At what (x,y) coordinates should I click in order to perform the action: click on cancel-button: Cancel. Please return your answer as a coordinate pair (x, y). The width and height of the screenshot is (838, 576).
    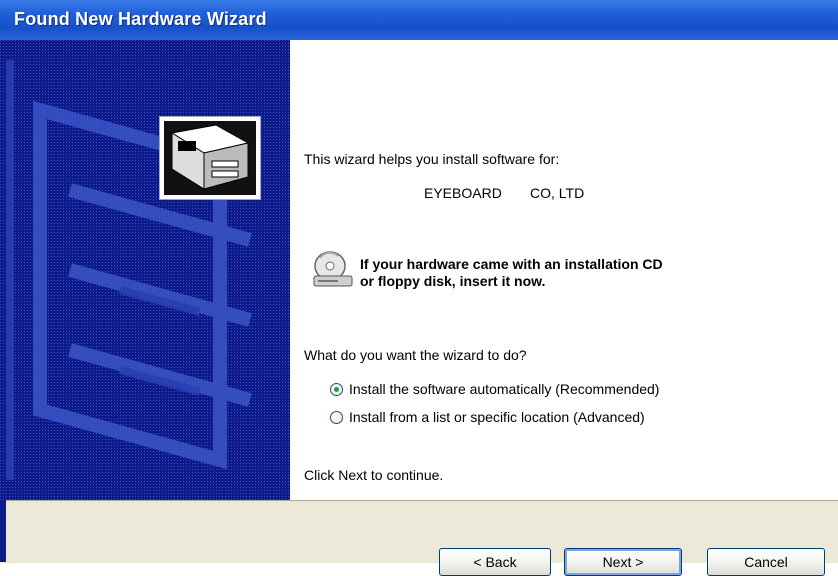
    Looking at the image, I should click on (766, 562).